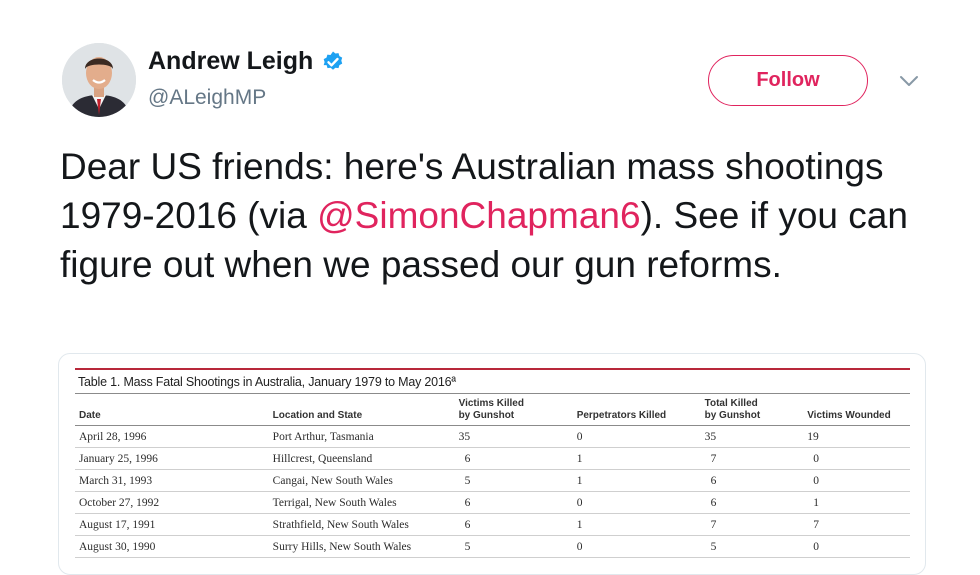  I want to click on avatar-image, so click(99, 80).